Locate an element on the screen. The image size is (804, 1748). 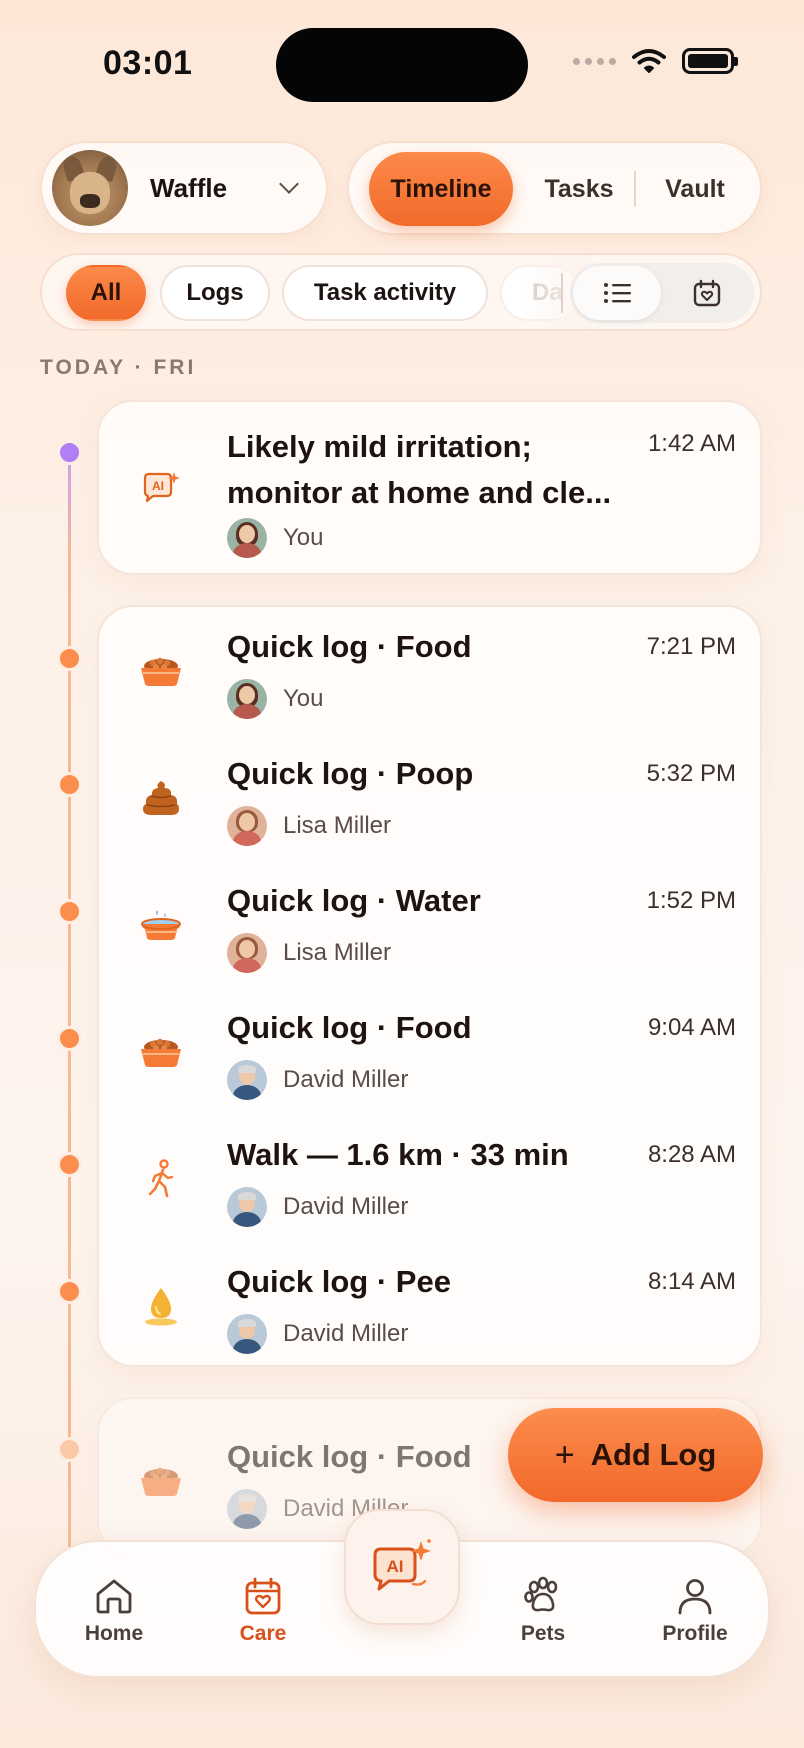
calendar-view-button is located at coordinates (707, 293).